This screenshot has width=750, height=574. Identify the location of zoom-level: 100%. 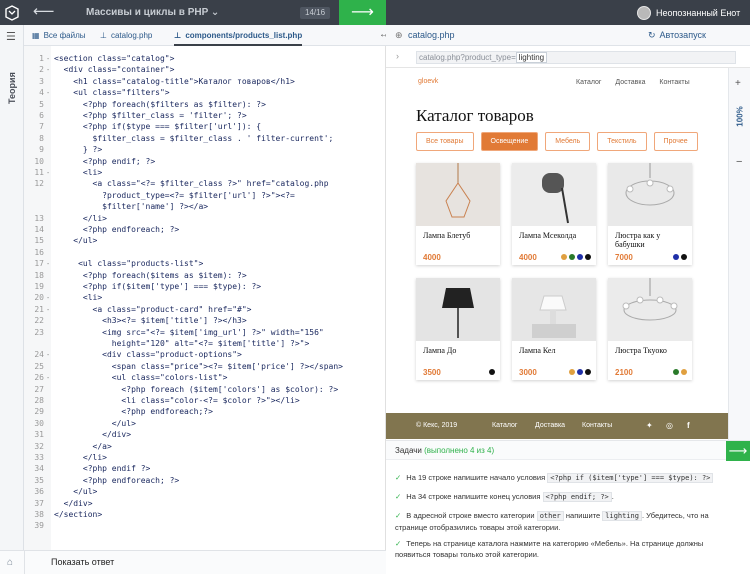
(740, 116).